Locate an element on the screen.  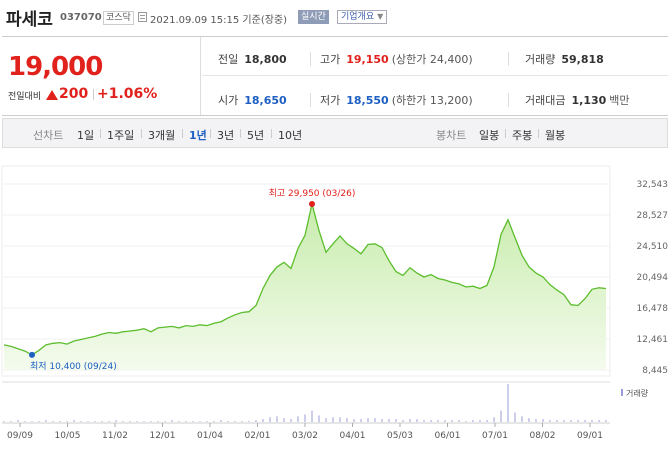
x-tick-label: 08/02 is located at coordinates (543, 436).